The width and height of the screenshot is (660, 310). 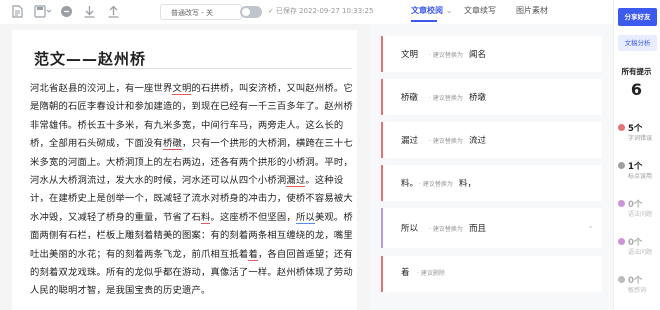 I want to click on suggestion-hint: · 建议删除, so click(x=431, y=272).